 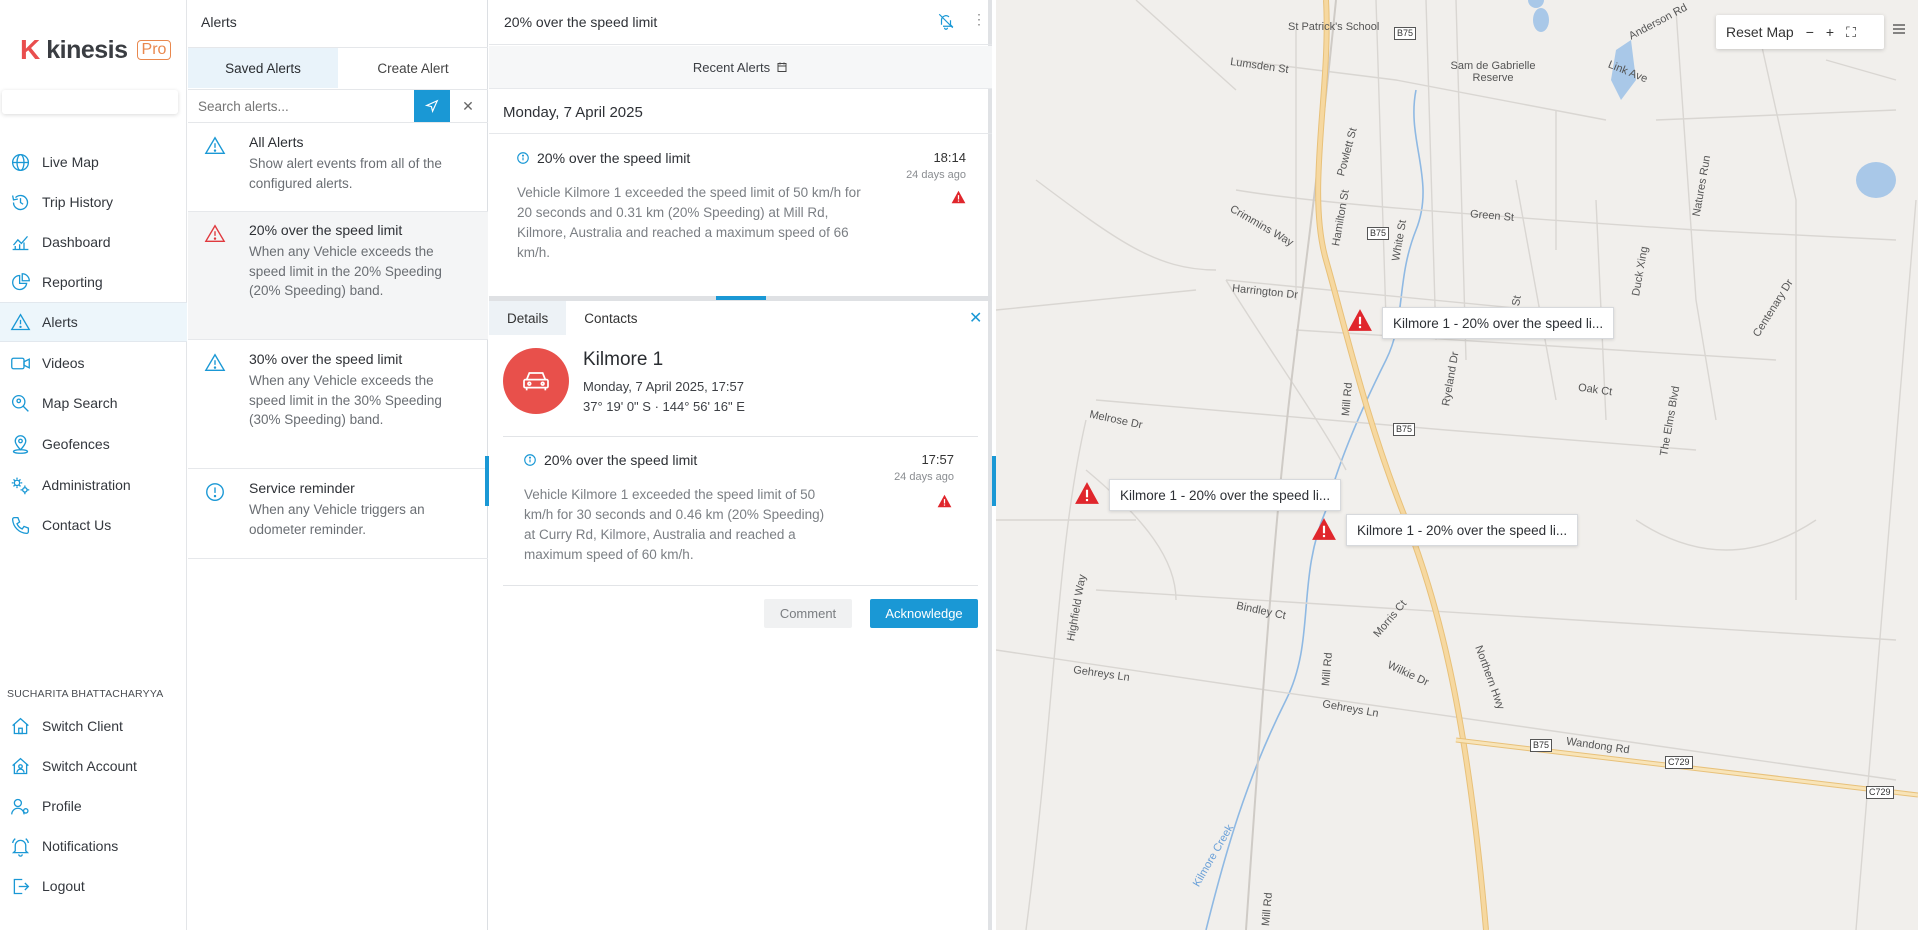 I want to click on nav-label: Switch Account, so click(x=89, y=766).